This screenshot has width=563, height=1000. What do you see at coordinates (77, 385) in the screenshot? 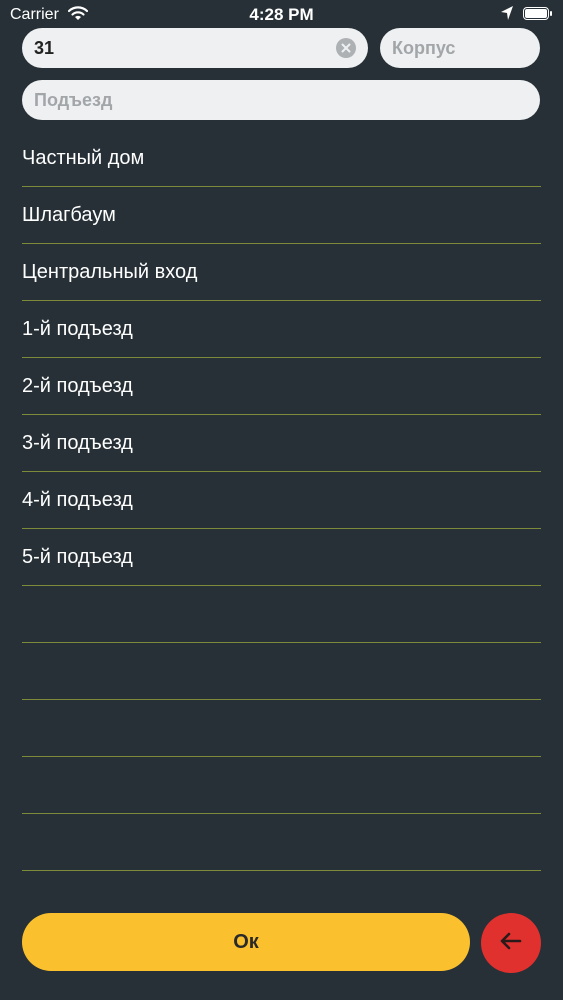
I see `list-item-label: 2-й подъезд` at bounding box center [77, 385].